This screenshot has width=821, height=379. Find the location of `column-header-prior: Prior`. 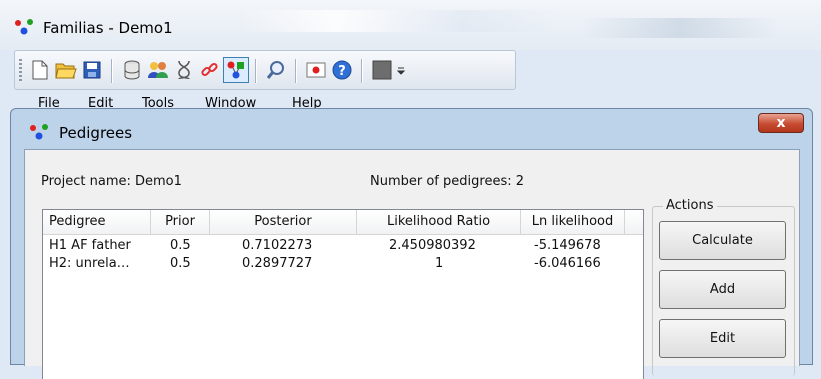

column-header-prior: Prior is located at coordinates (180, 222).